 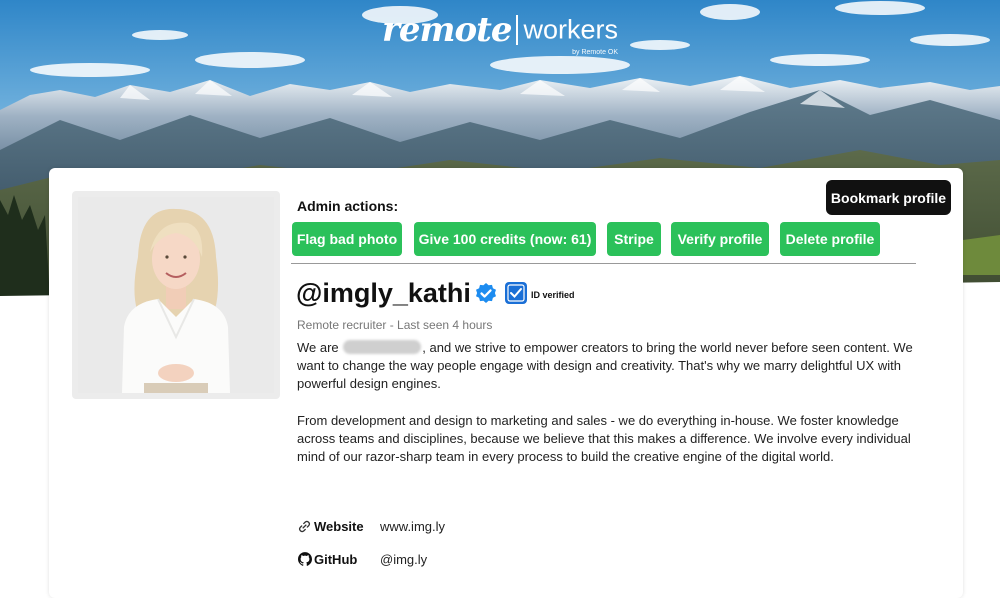 What do you see at coordinates (888, 197) in the screenshot?
I see `bookmark-profile-button: Bookmark profile` at bounding box center [888, 197].